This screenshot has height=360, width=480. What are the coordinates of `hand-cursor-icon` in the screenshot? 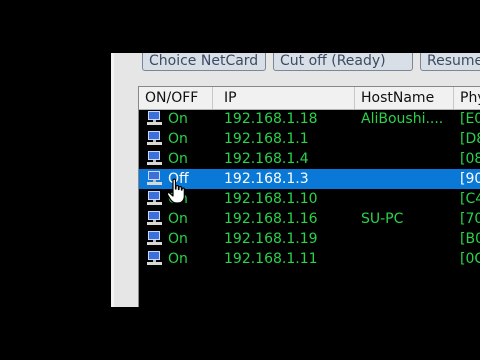 It's located at (175, 191).